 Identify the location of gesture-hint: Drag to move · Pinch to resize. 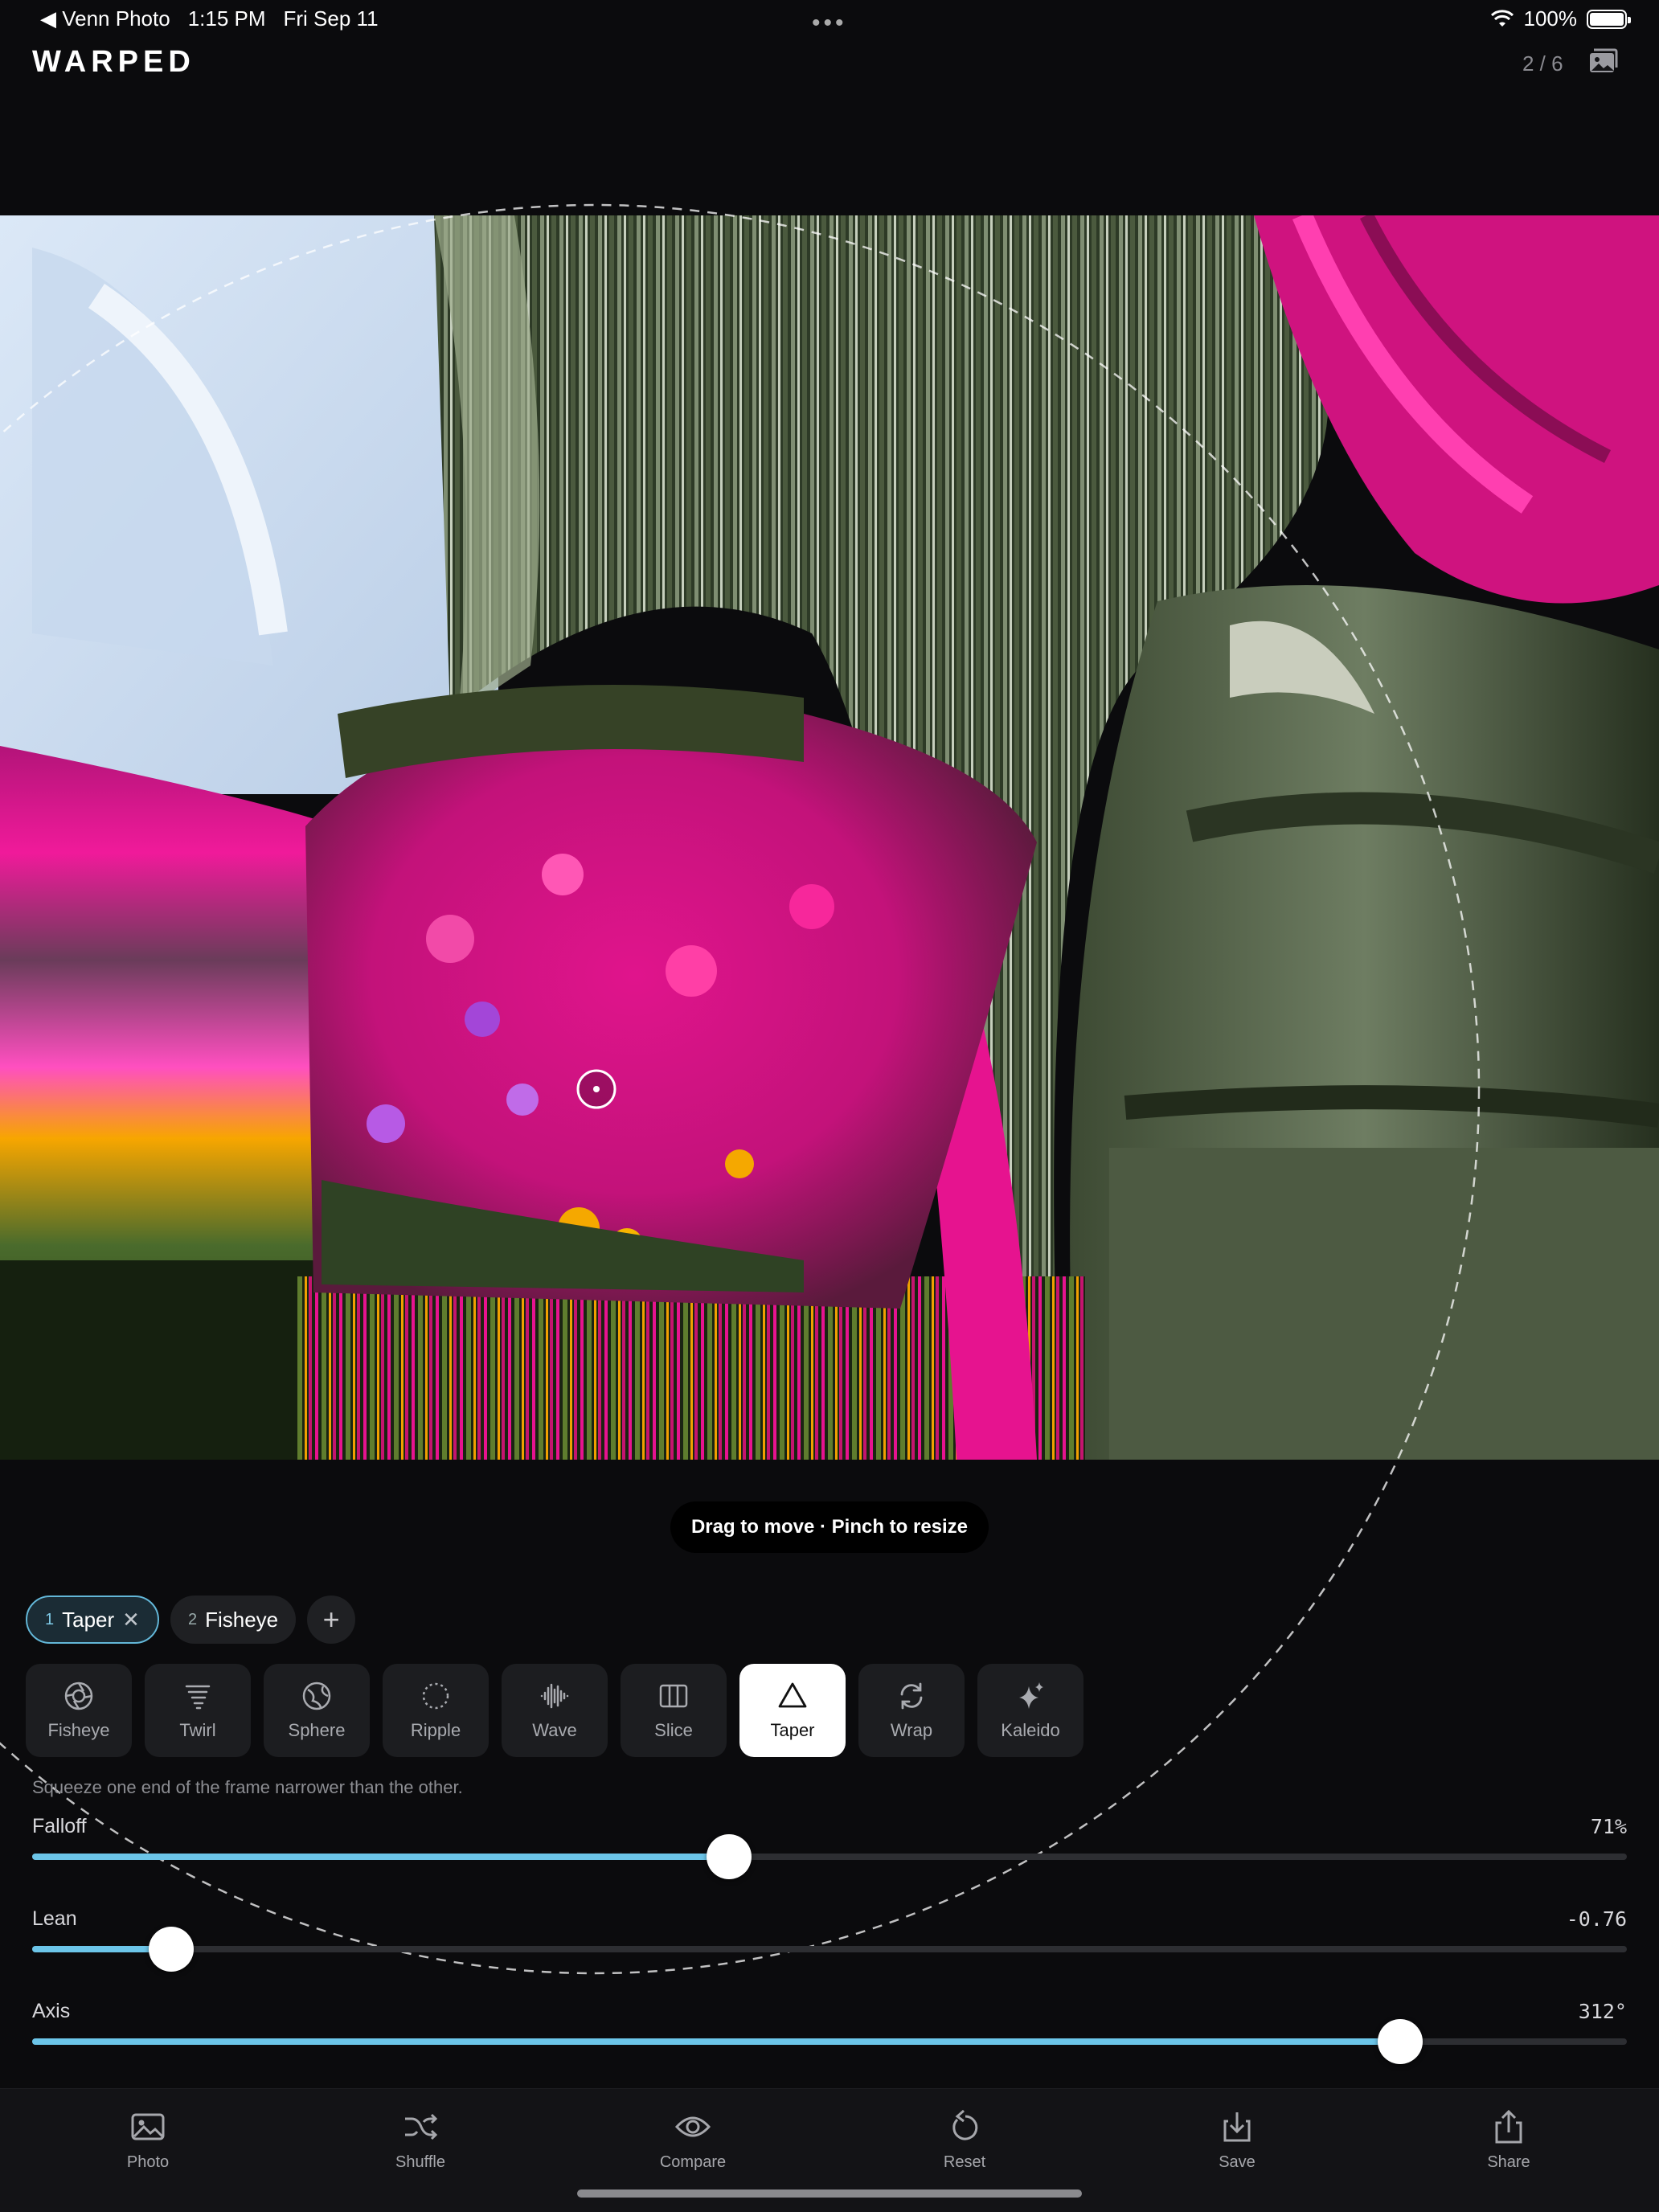
(829, 1527).